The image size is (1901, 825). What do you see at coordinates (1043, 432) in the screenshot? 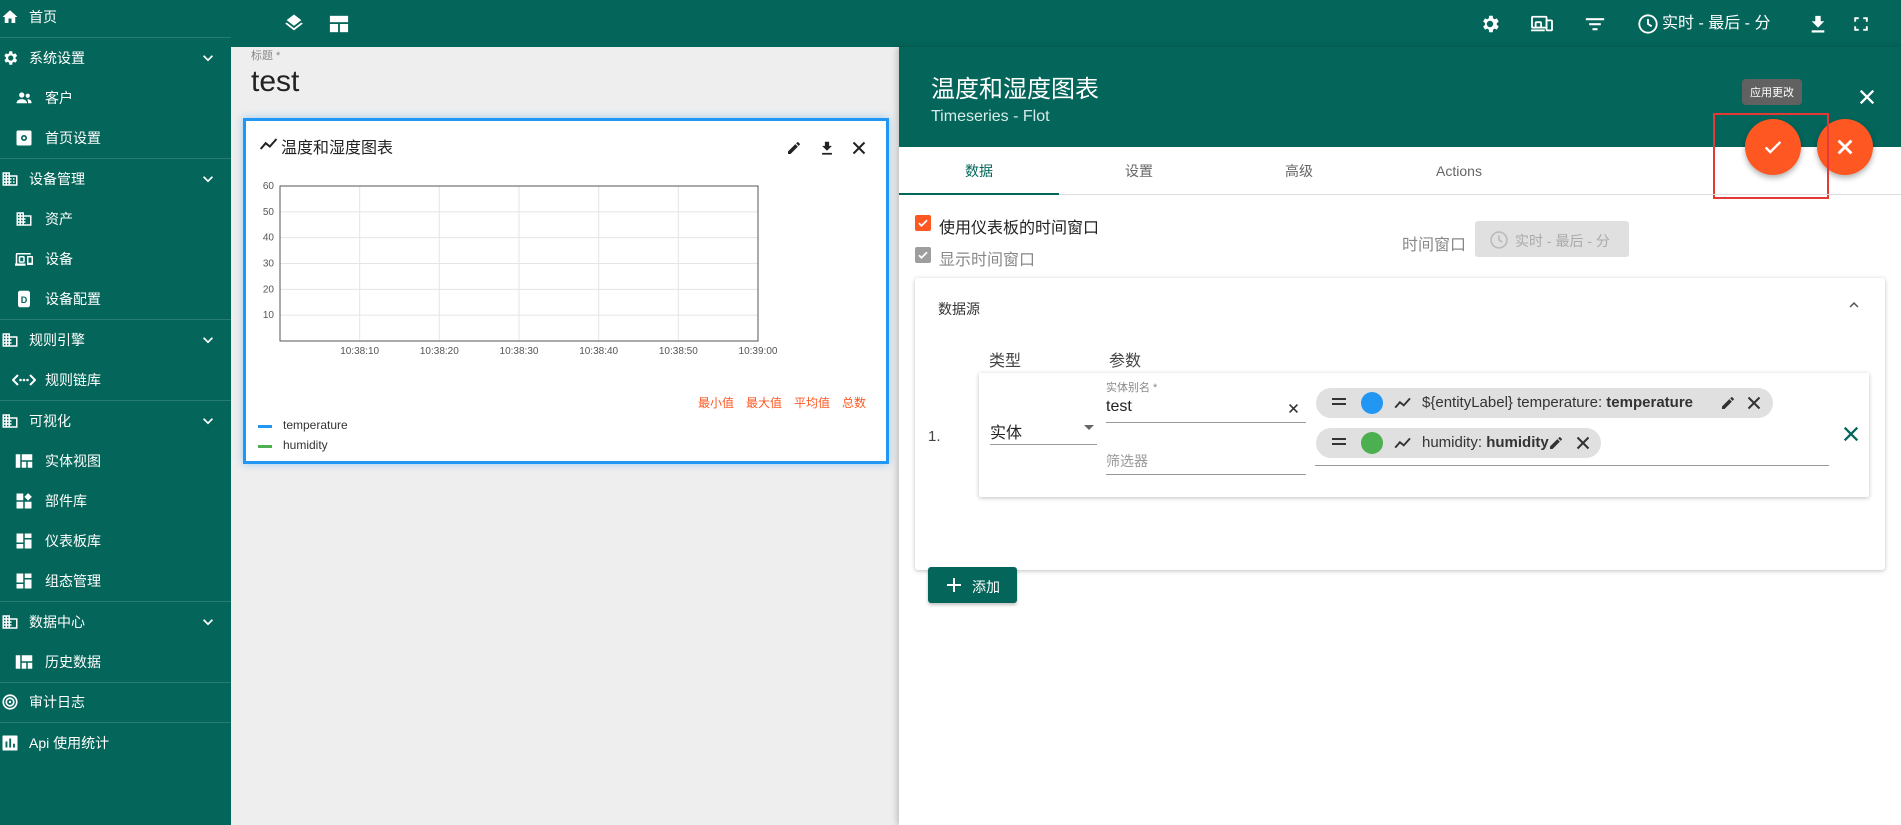
I see `type-select: 实体` at bounding box center [1043, 432].